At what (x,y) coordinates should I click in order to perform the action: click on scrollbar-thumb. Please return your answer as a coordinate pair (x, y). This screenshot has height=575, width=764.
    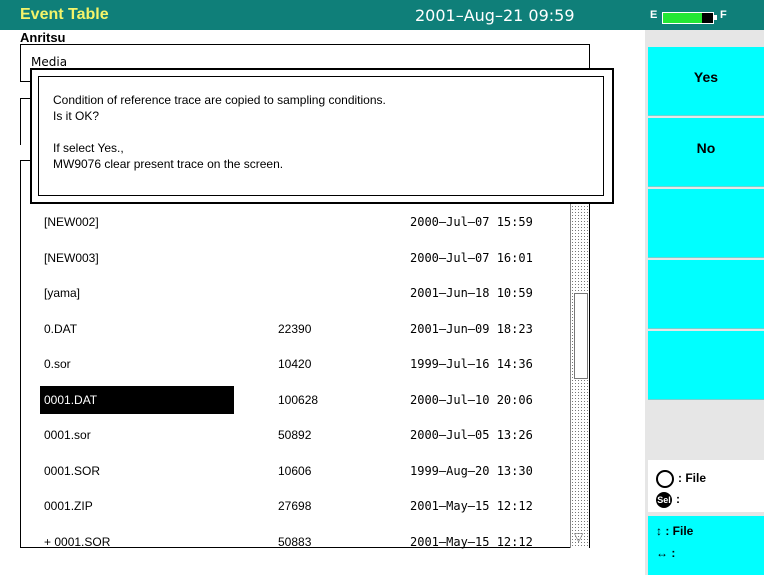
    Looking at the image, I should click on (581, 336).